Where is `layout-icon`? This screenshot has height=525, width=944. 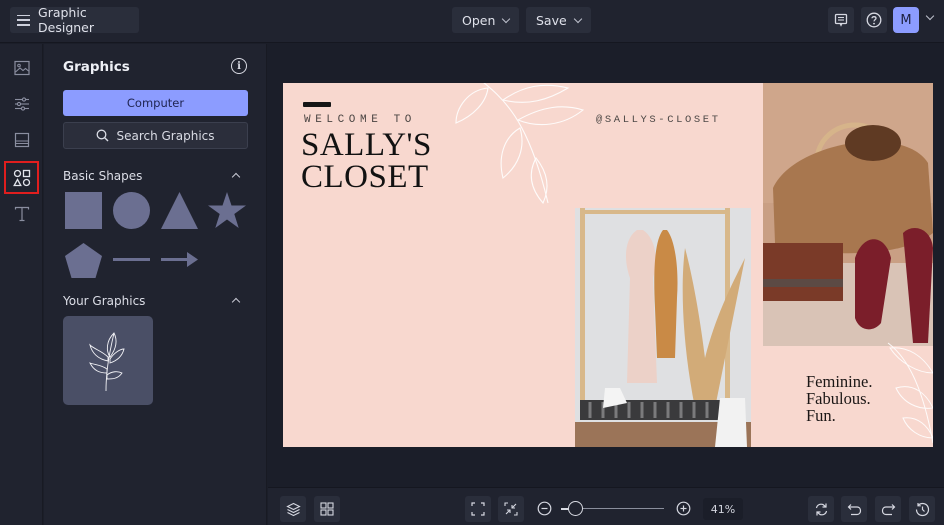
layout-icon is located at coordinates (22, 140).